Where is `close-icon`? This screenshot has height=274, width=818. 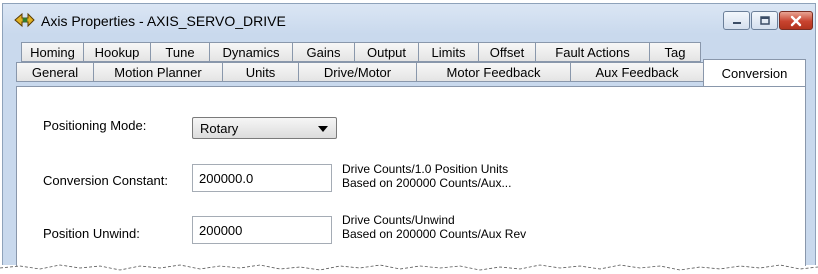 close-icon is located at coordinates (796, 20).